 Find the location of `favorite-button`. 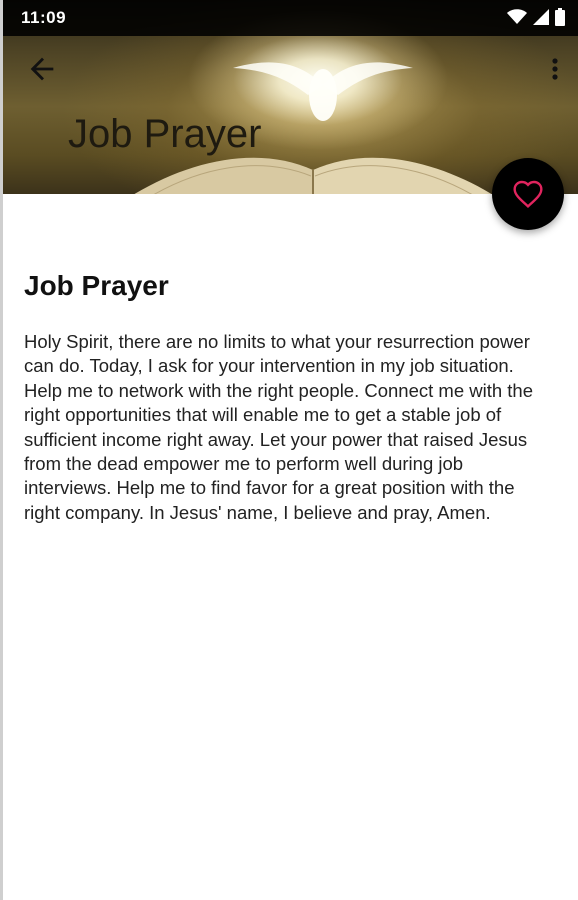

favorite-button is located at coordinates (528, 194).